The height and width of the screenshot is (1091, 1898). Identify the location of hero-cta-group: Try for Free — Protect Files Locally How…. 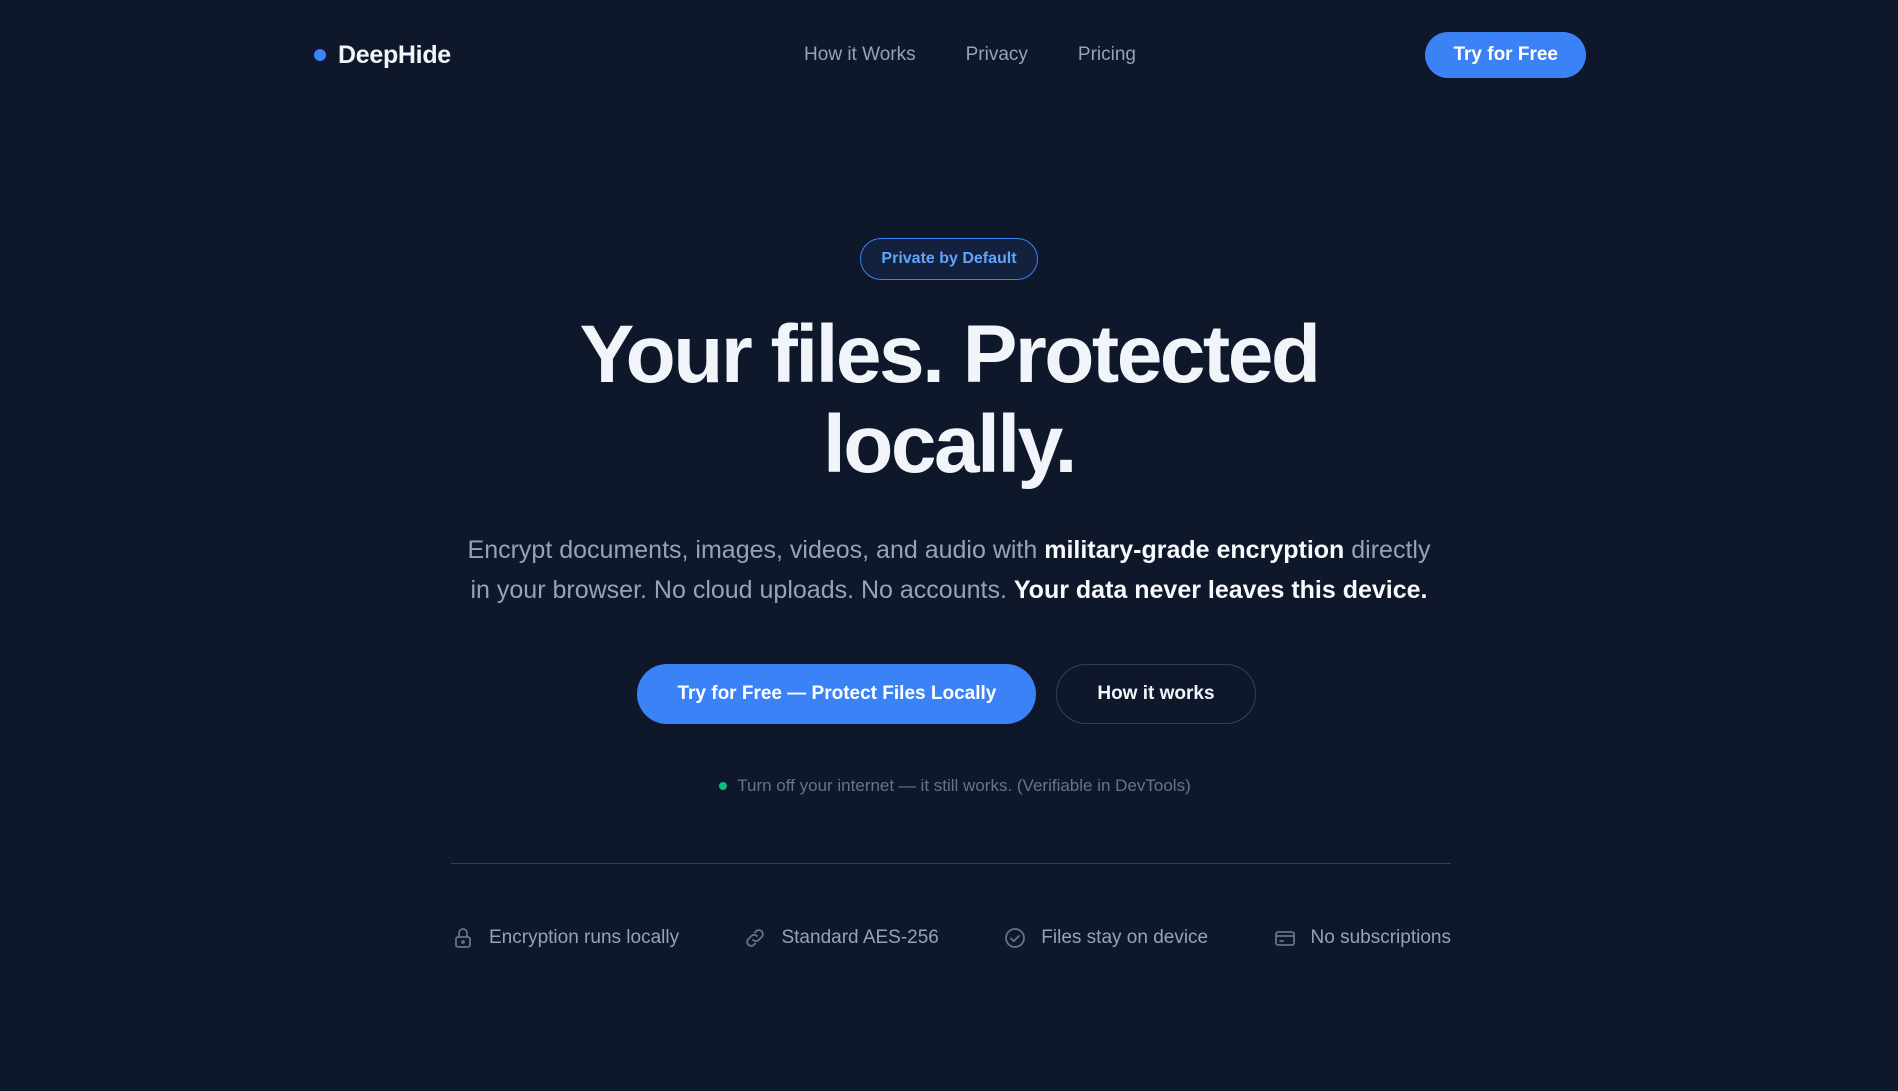
(949, 694).